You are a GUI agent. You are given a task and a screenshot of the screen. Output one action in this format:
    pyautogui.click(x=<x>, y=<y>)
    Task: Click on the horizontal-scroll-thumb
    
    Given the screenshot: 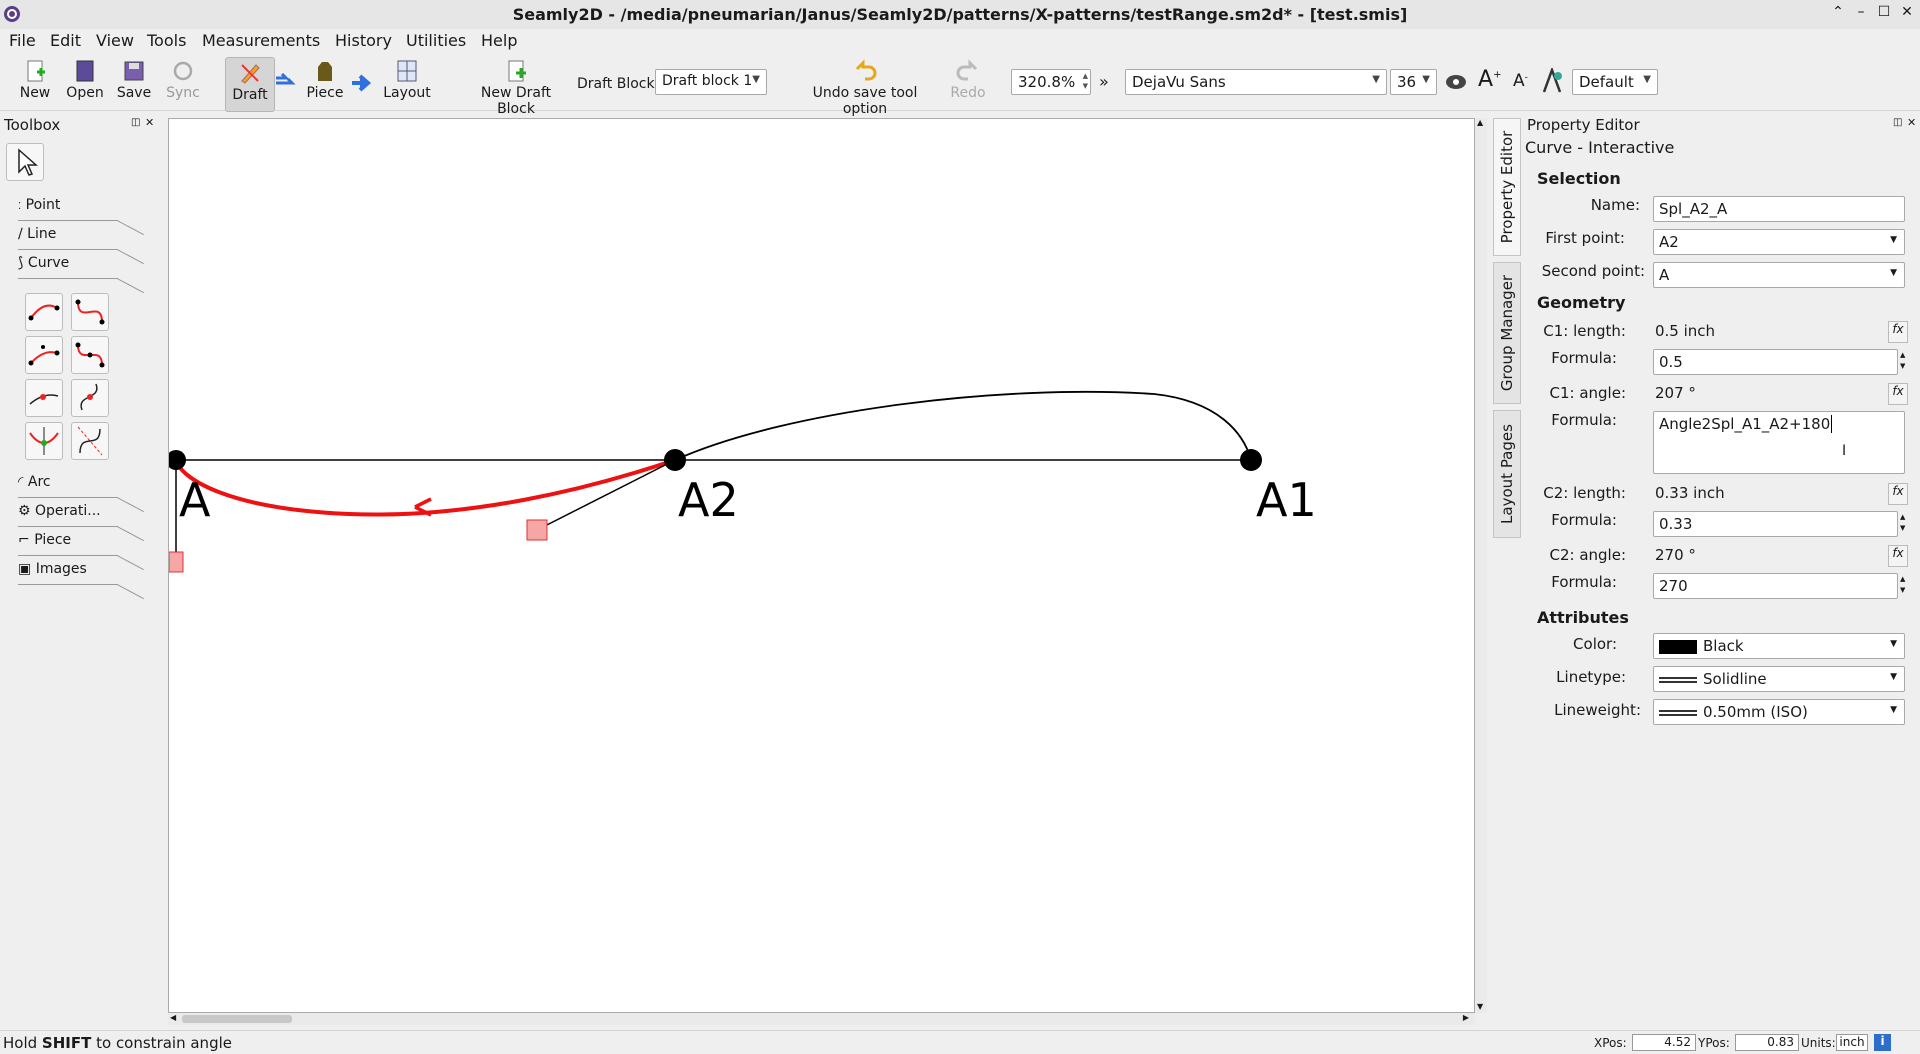 What is the action you would take?
    pyautogui.click(x=237, y=1019)
    